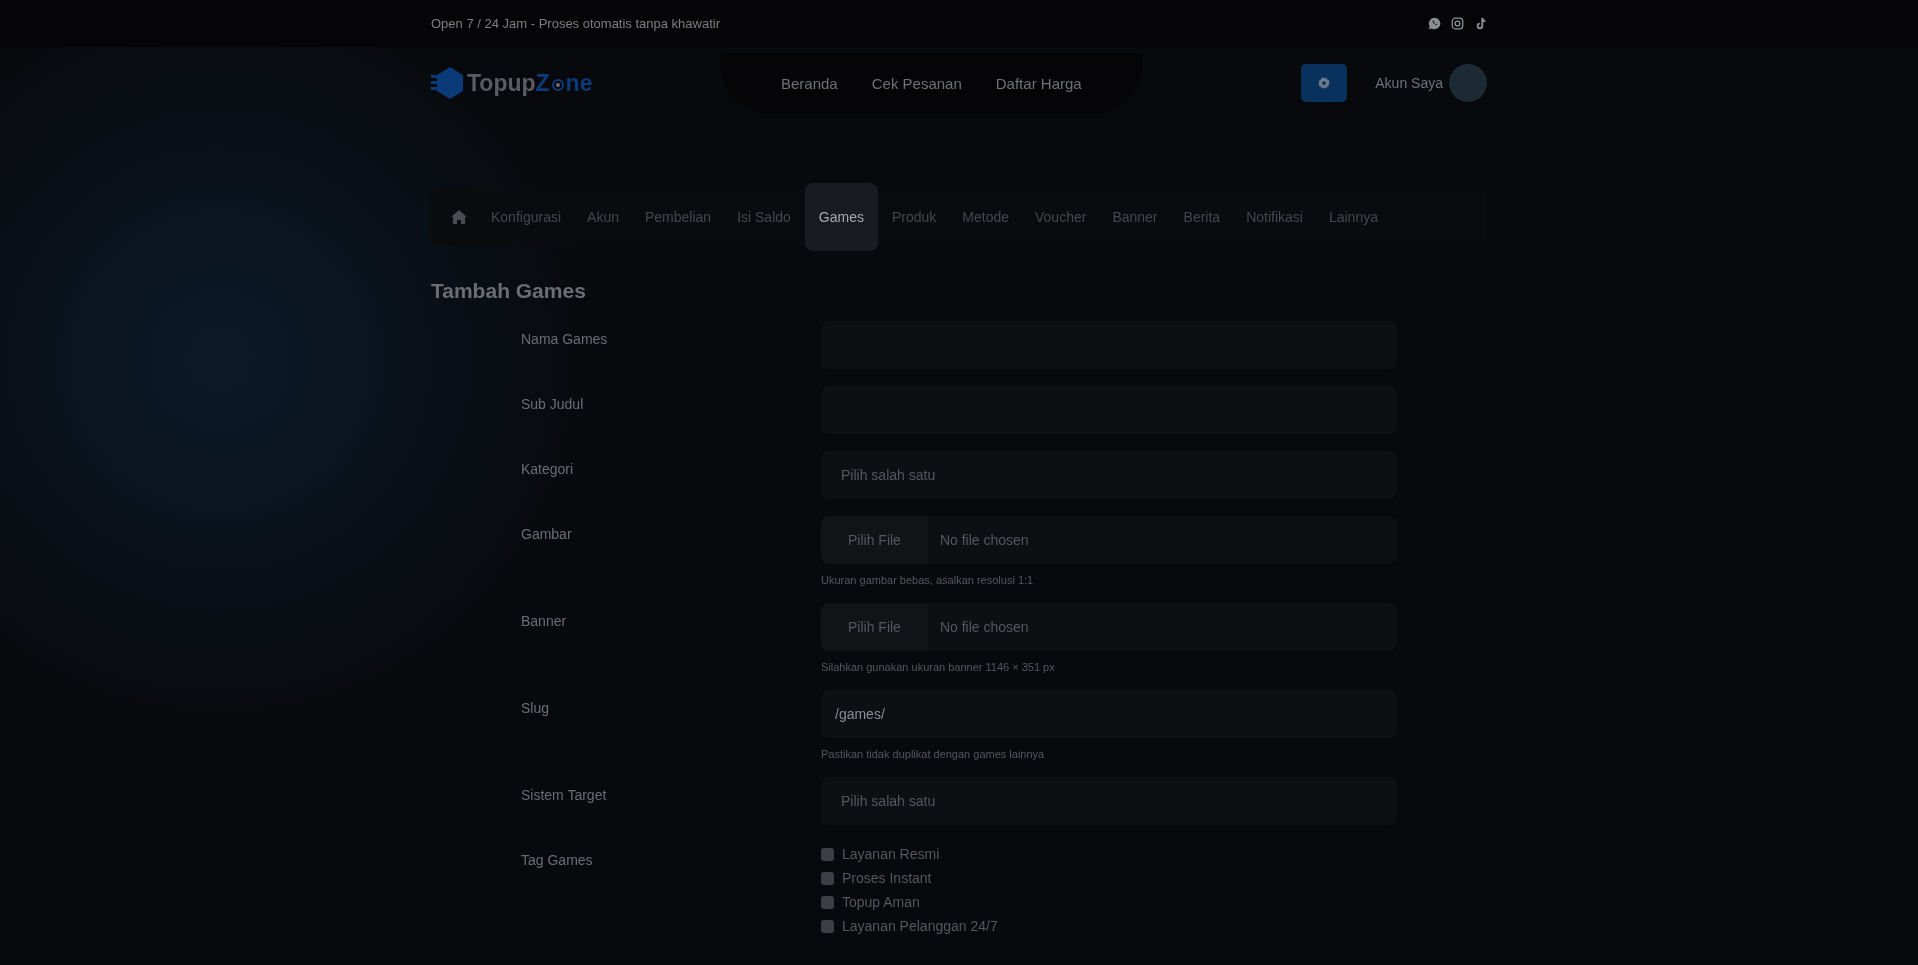  Describe the element at coordinates (546, 534) in the screenshot. I see `field-label: Gambar` at that location.